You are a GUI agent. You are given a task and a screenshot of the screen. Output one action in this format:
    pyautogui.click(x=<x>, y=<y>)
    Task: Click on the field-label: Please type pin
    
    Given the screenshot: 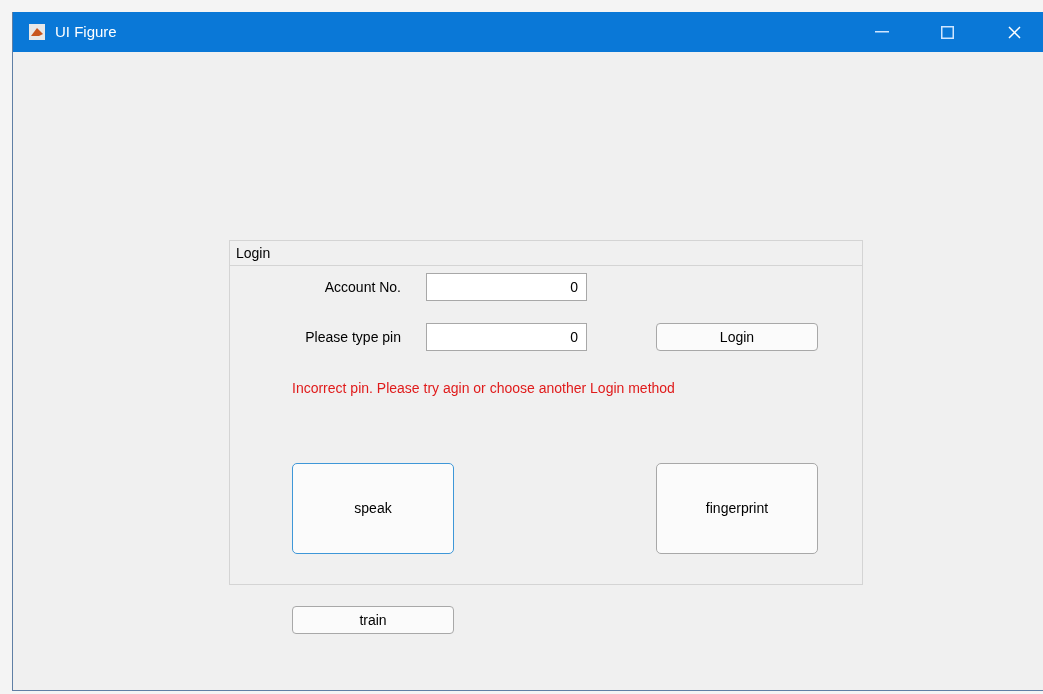 What is the action you would take?
    pyautogui.click(x=352, y=337)
    